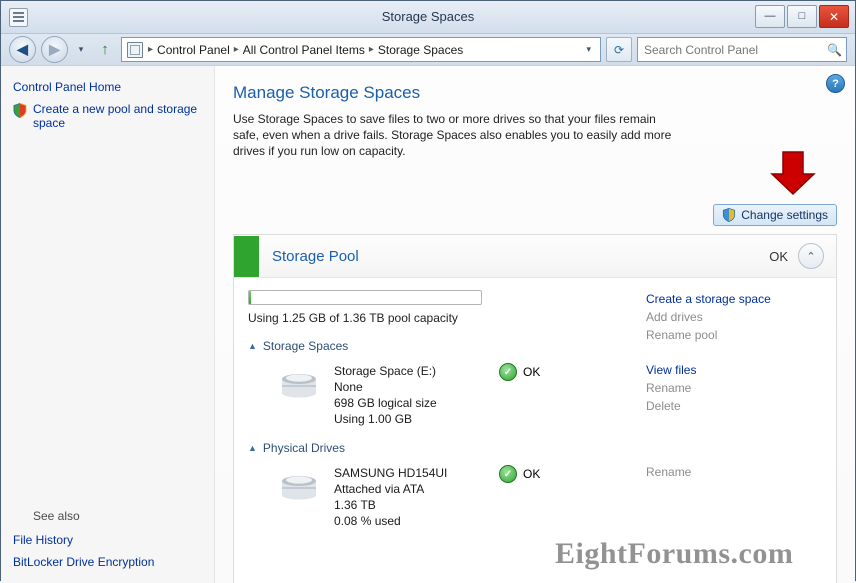 The width and height of the screenshot is (856, 583). What do you see at coordinates (54, 49) in the screenshot?
I see `forward-button: ▶` at bounding box center [54, 49].